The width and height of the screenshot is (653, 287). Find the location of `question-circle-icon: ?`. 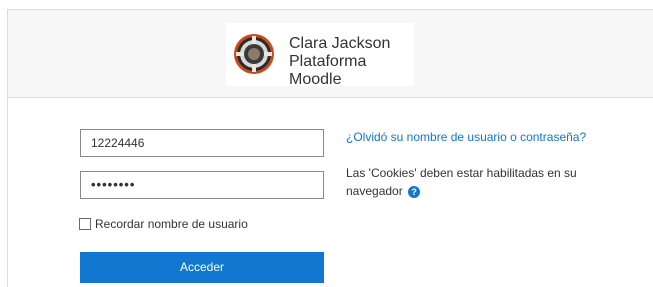

question-circle-icon: ? is located at coordinates (414, 191).